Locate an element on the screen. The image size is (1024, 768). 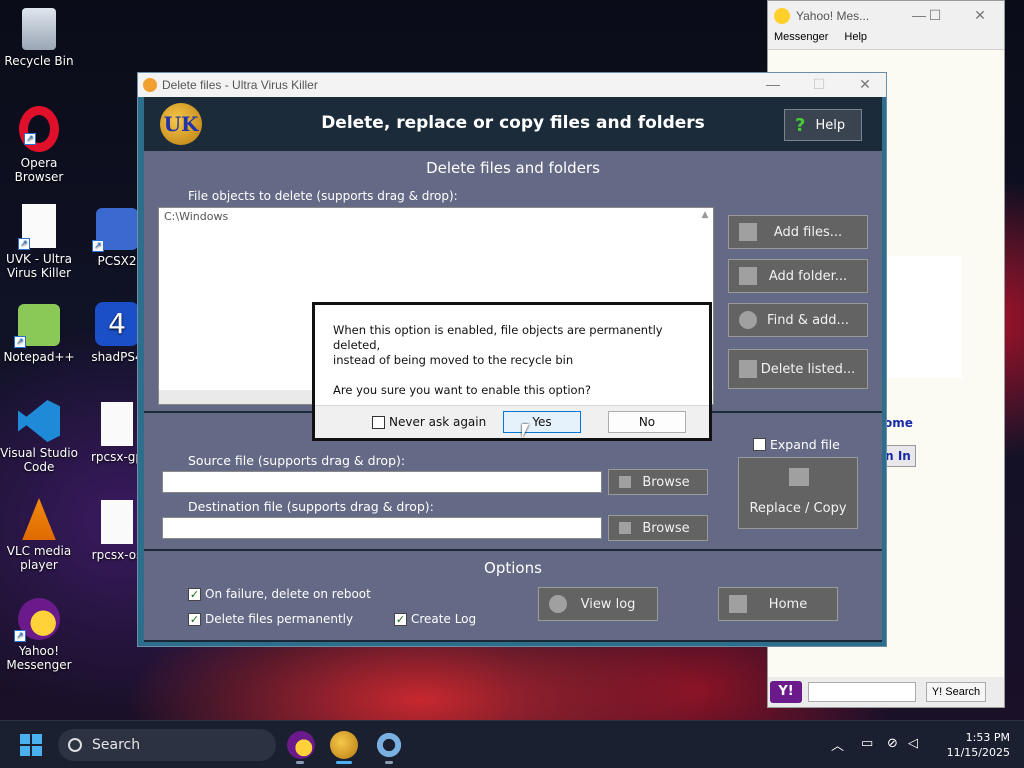
delete-permanently-checkbox: ✓ Delete files permanently is located at coordinates (270, 619).